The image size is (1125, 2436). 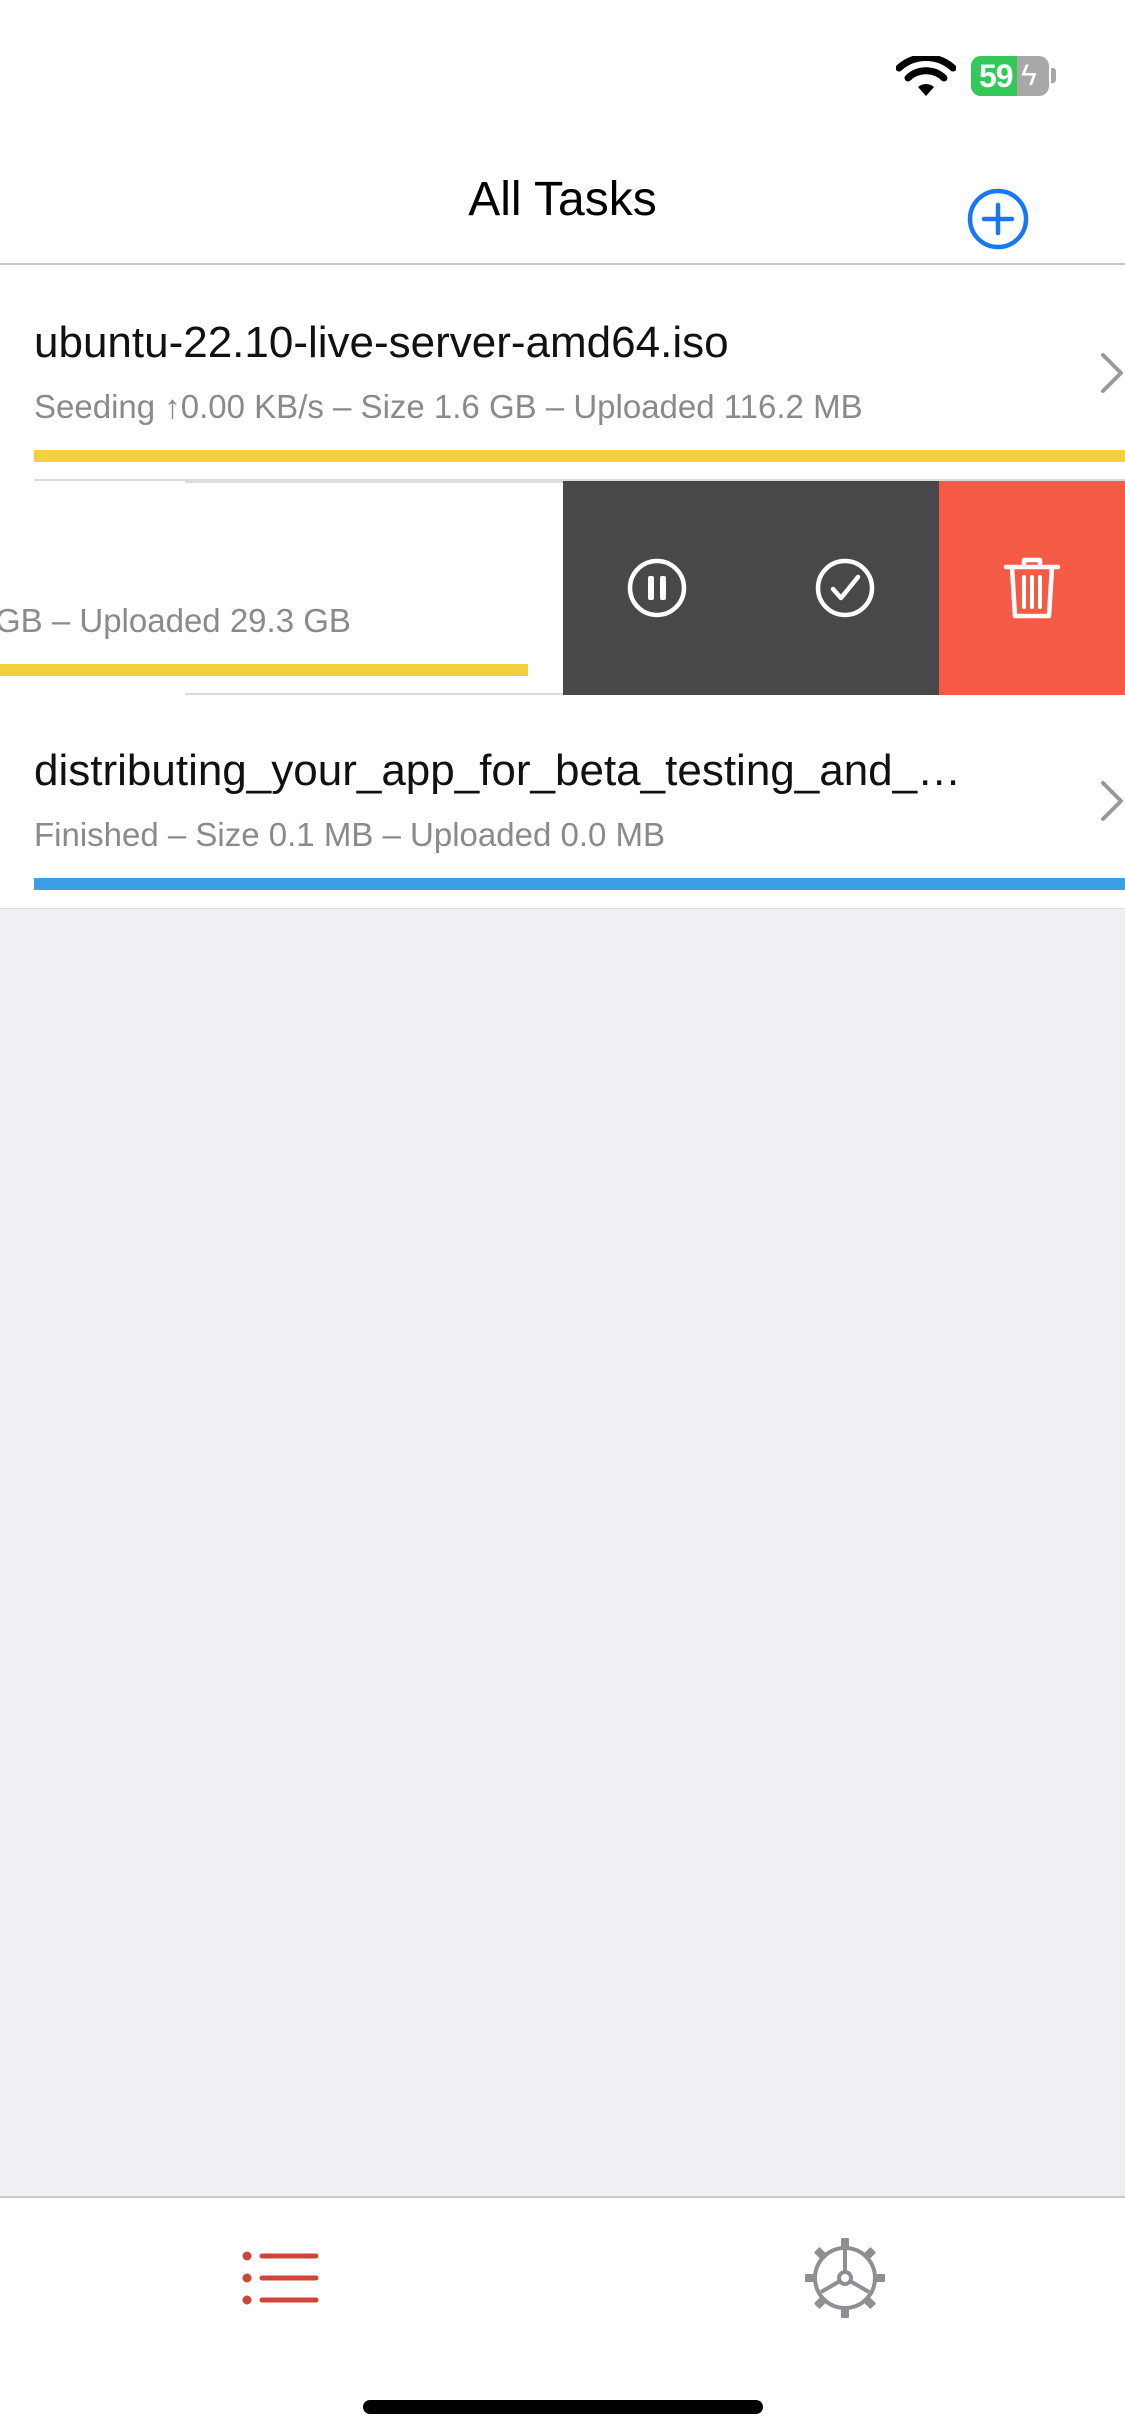 I want to click on delete-task-button, so click(x=1032, y=588).